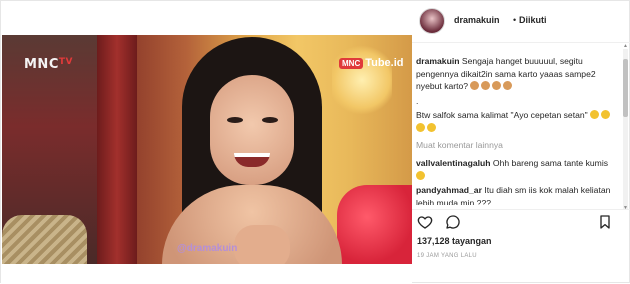 This screenshot has height=284, width=630. Describe the element at coordinates (625, 88) in the screenshot. I see `scrollbar-thumb` at that location.